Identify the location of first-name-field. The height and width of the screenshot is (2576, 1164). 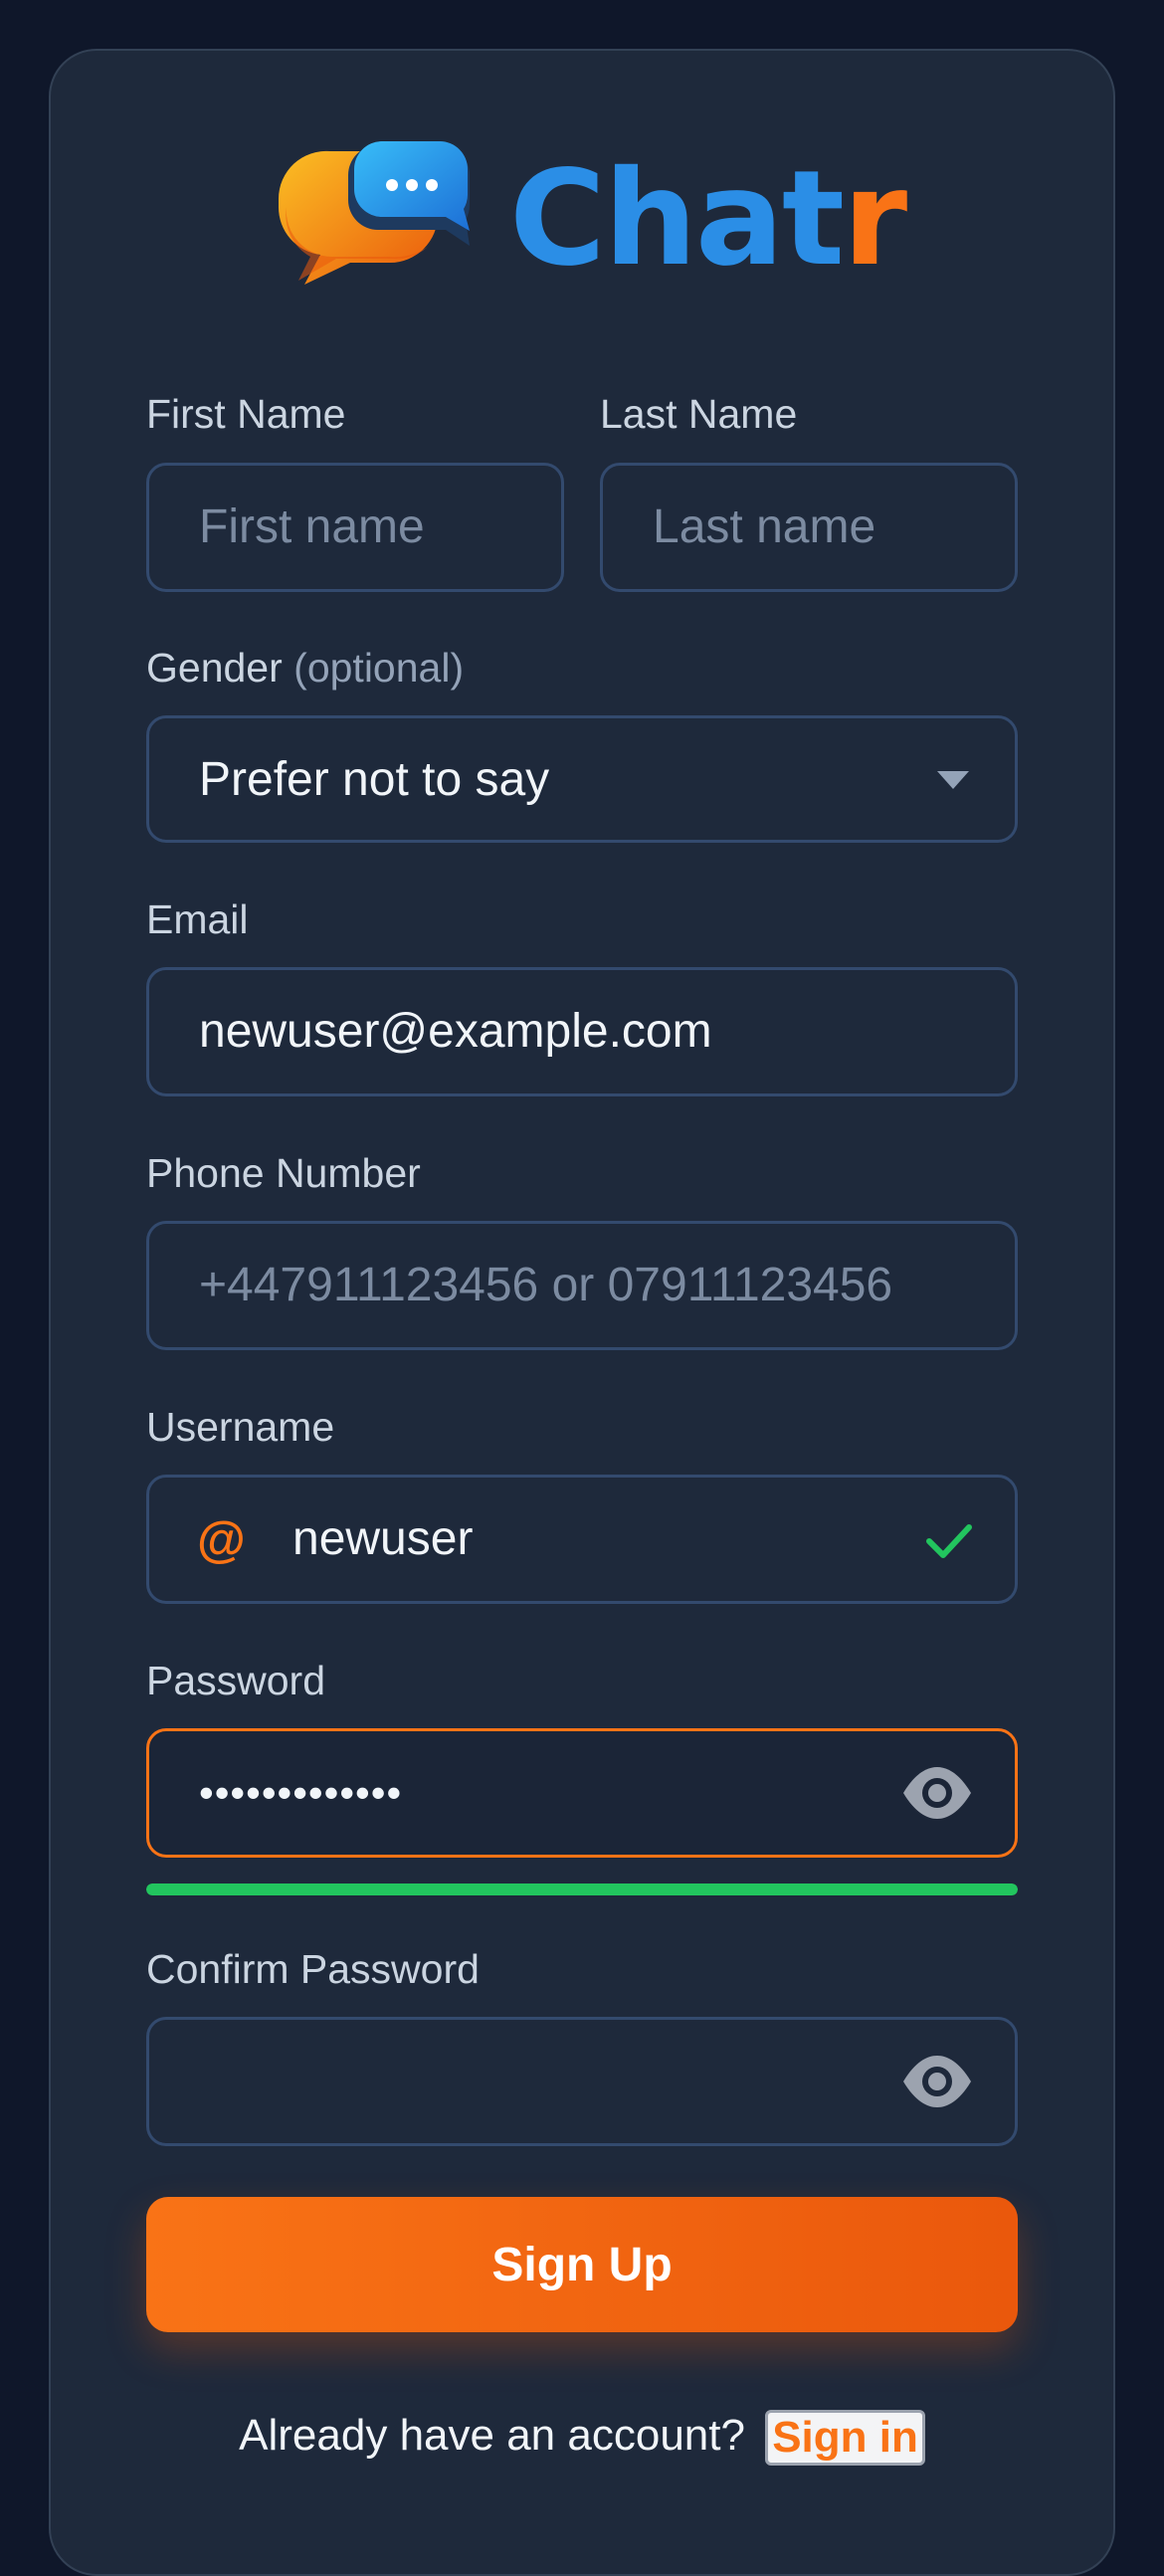
(355, 527).